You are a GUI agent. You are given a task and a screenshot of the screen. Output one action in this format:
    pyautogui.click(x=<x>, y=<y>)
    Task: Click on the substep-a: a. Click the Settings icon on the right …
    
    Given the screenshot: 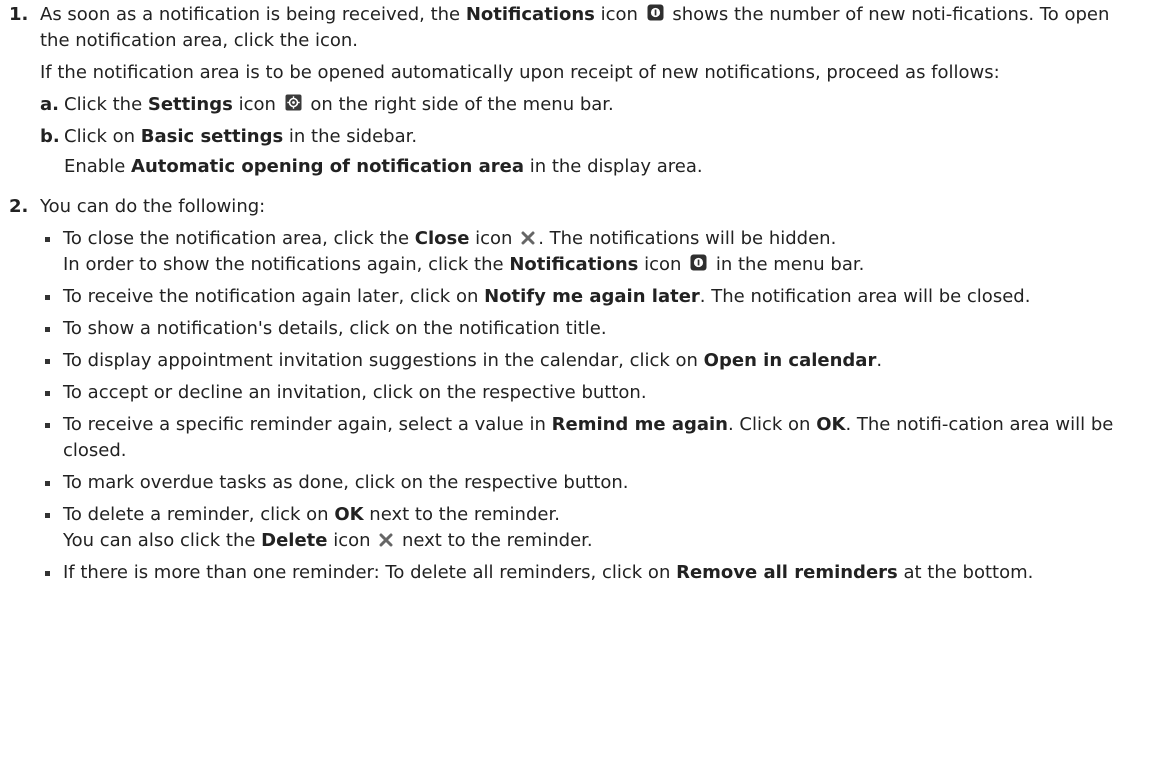 What is the action you would take?
    pyautogui.click(x=327, y=104)
    